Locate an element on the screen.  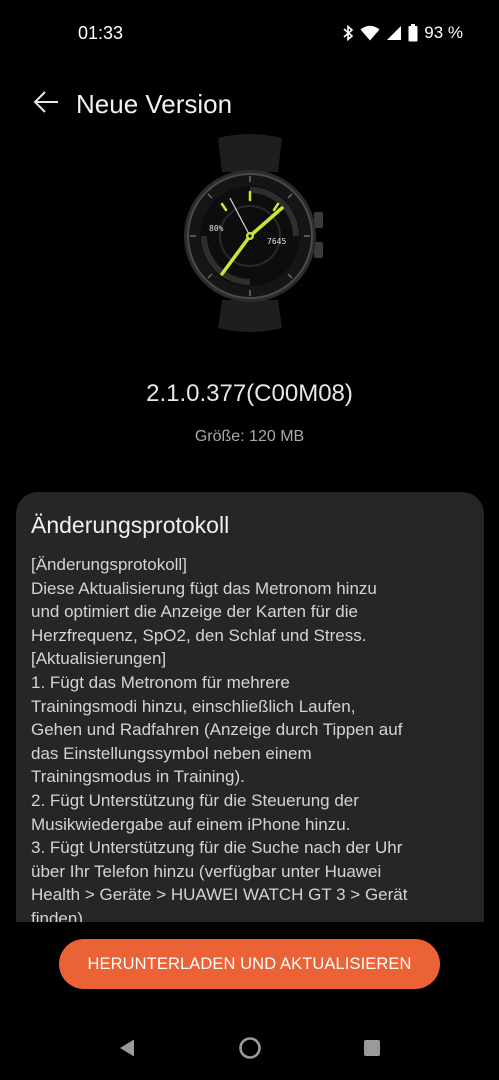
nav-recents-button is located at coordinates (372, 1050).